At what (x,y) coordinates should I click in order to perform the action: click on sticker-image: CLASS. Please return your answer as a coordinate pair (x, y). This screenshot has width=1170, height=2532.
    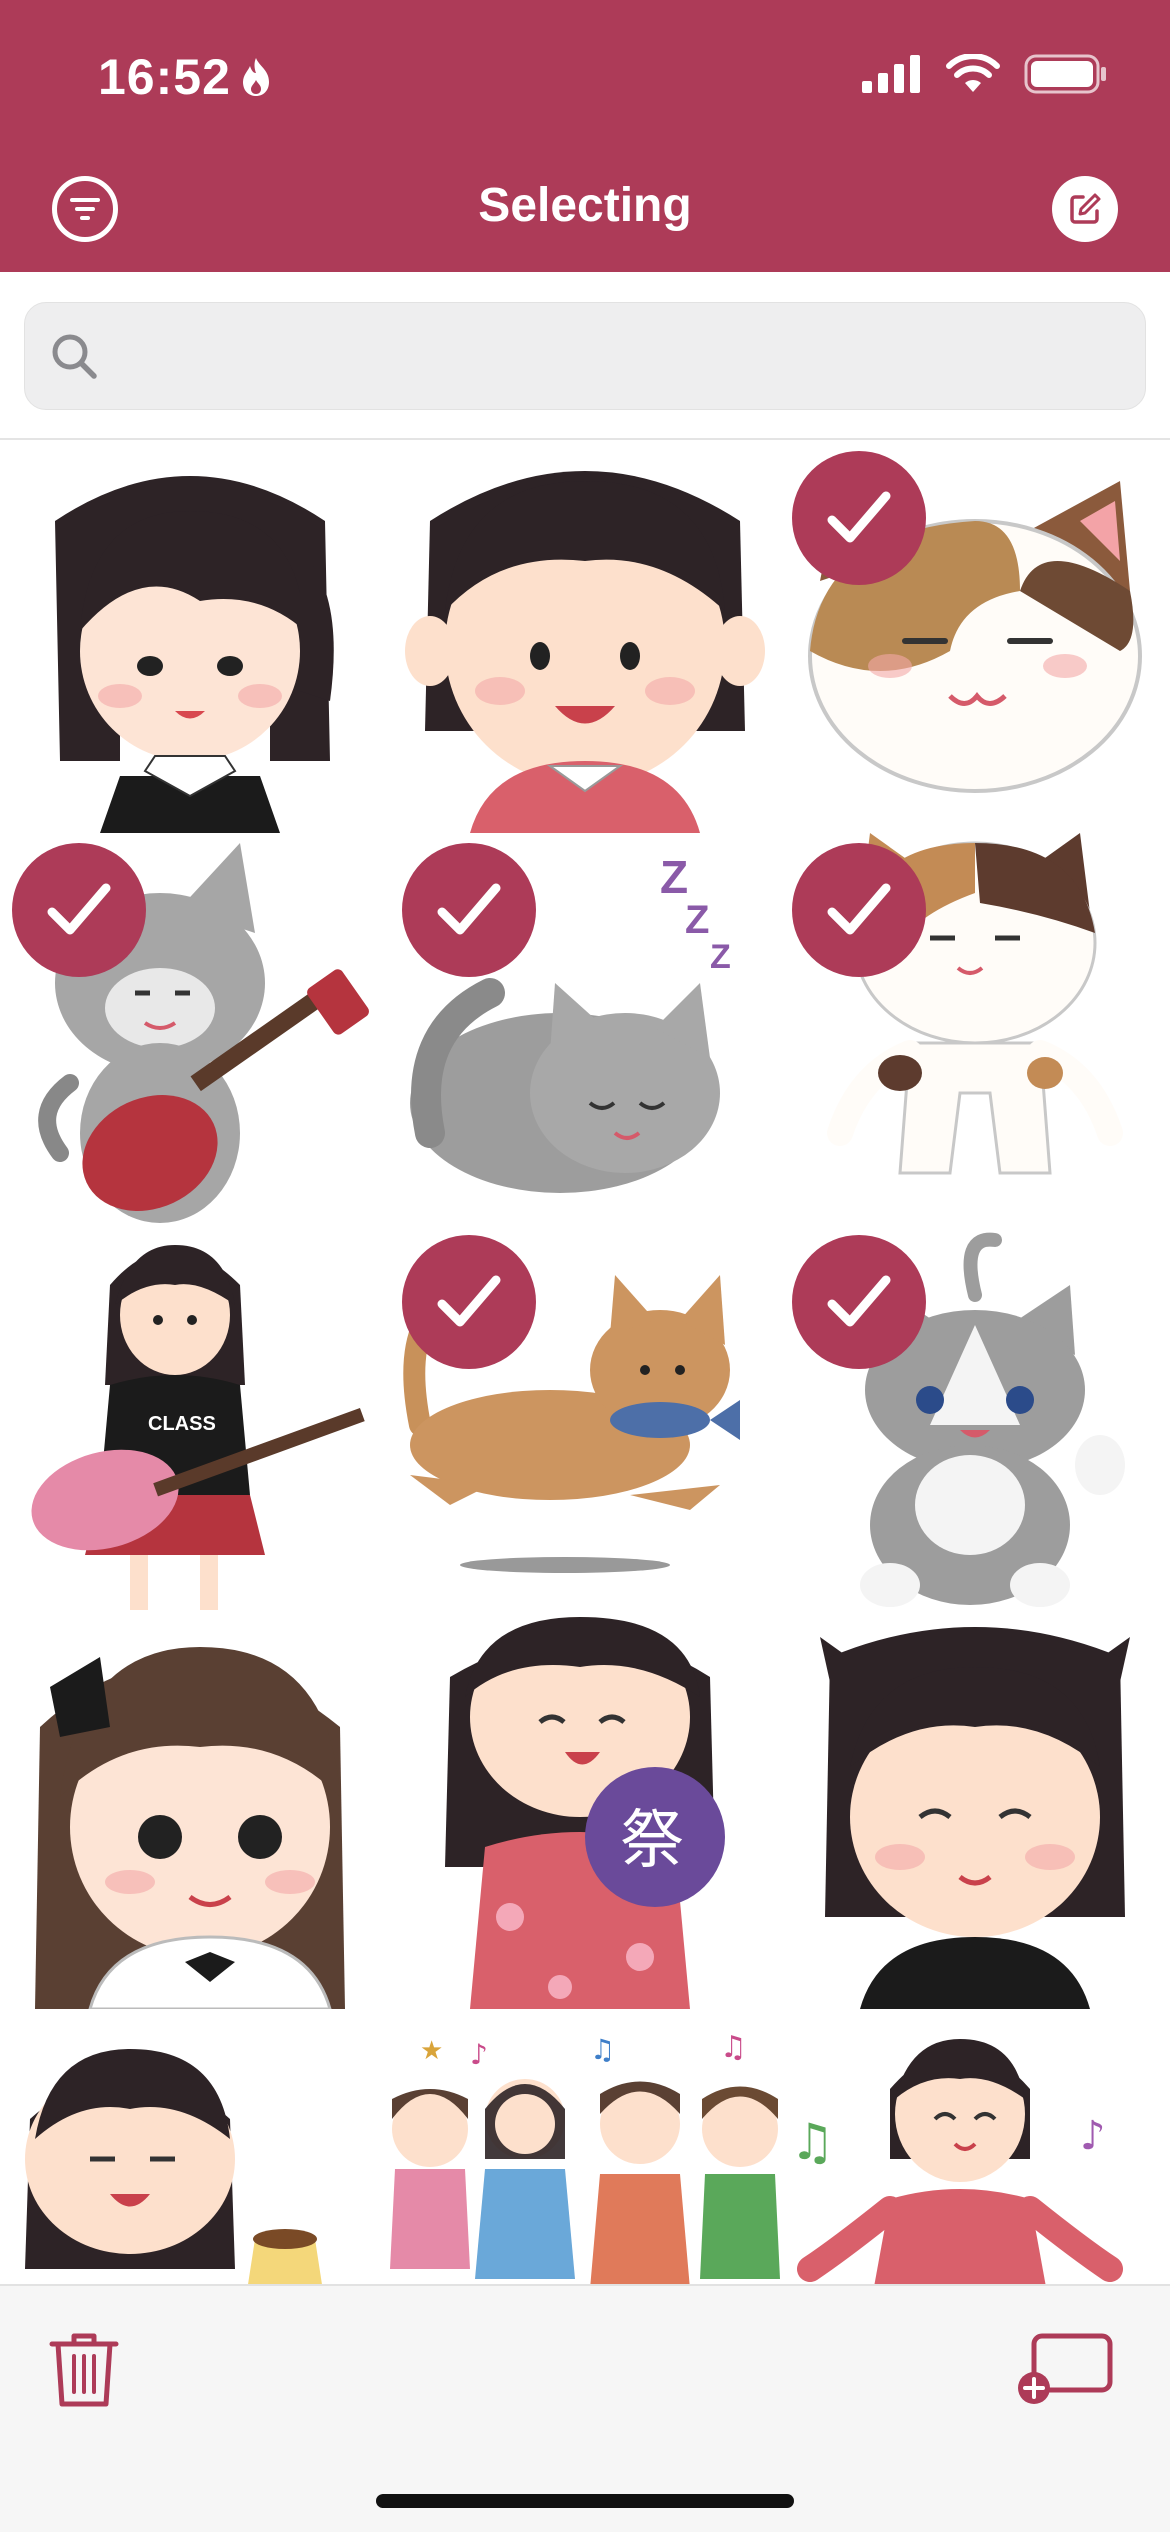
    Looking at the image, I should click on (198, 1427).